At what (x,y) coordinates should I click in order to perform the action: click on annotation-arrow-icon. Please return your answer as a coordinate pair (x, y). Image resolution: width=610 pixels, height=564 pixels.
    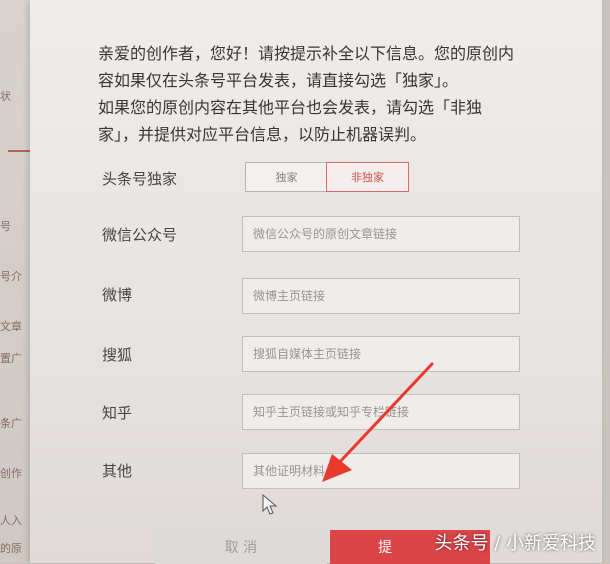
    Looking at the image, I should click on (378, 422).